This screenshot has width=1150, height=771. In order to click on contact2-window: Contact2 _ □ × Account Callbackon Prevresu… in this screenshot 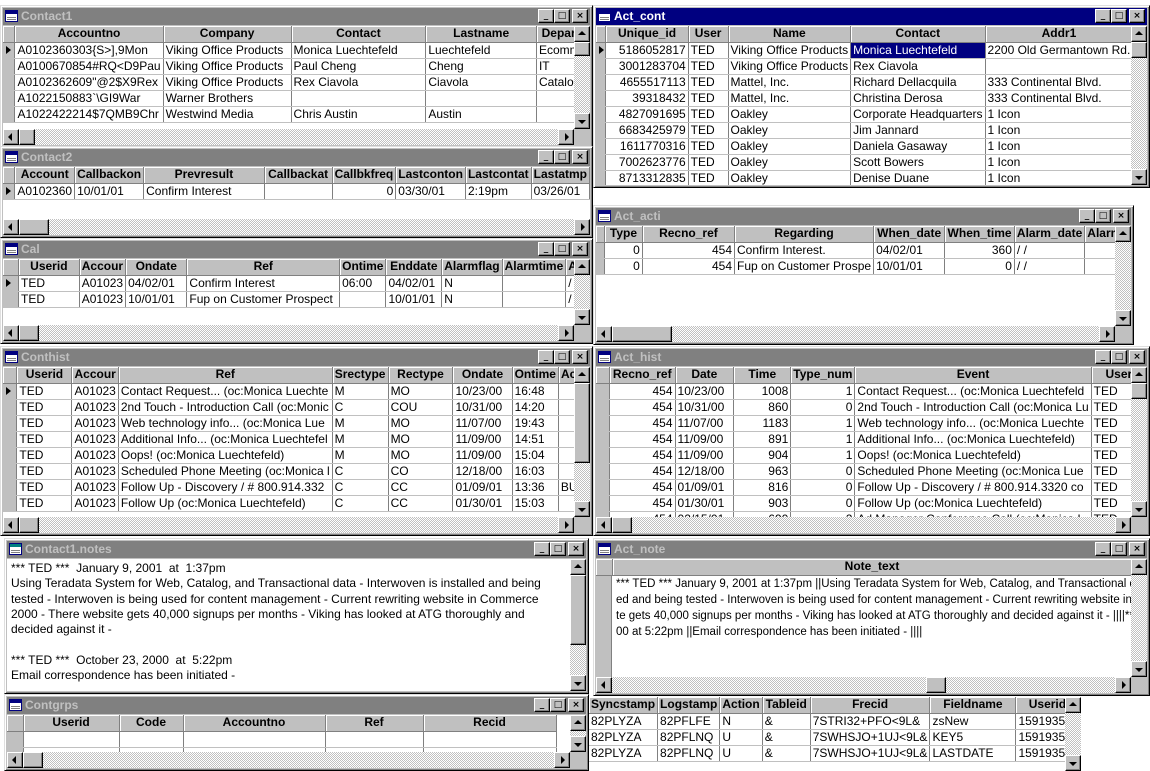, I will do `click(296, 192)`.